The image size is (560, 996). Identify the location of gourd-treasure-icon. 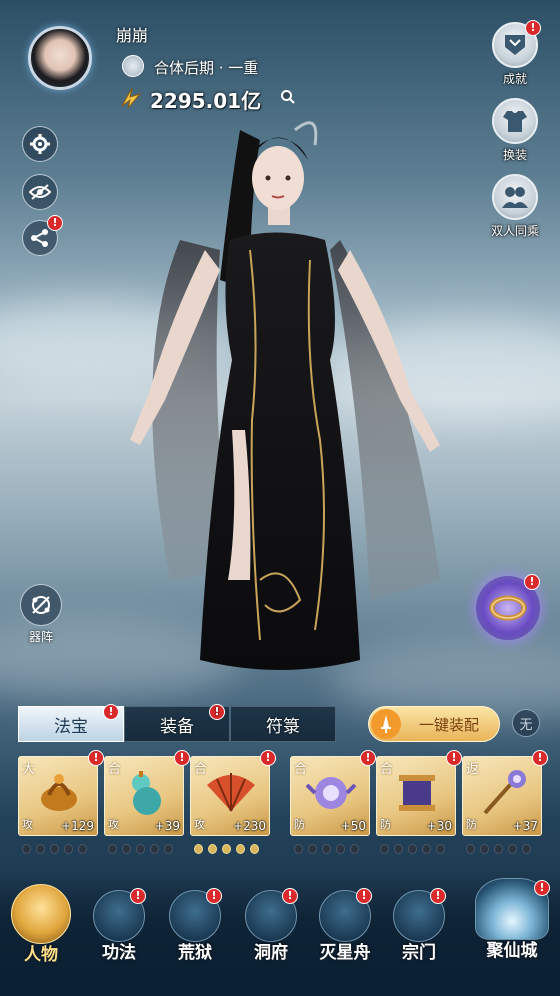
(146, 793).